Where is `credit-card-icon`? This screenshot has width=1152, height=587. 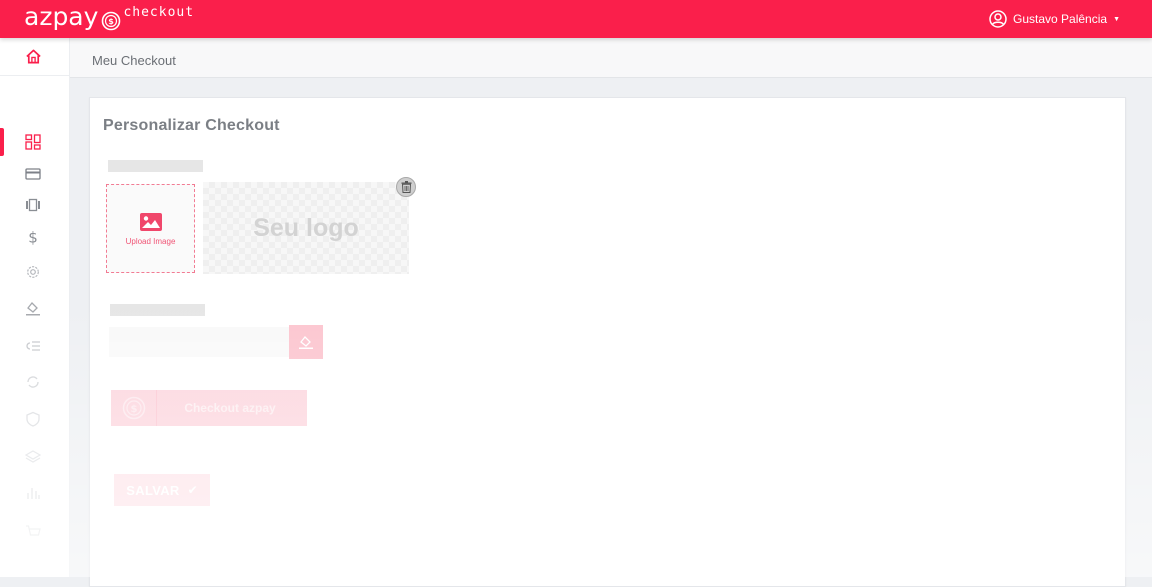
credit-card-icon is located at coordinates (33, 174).